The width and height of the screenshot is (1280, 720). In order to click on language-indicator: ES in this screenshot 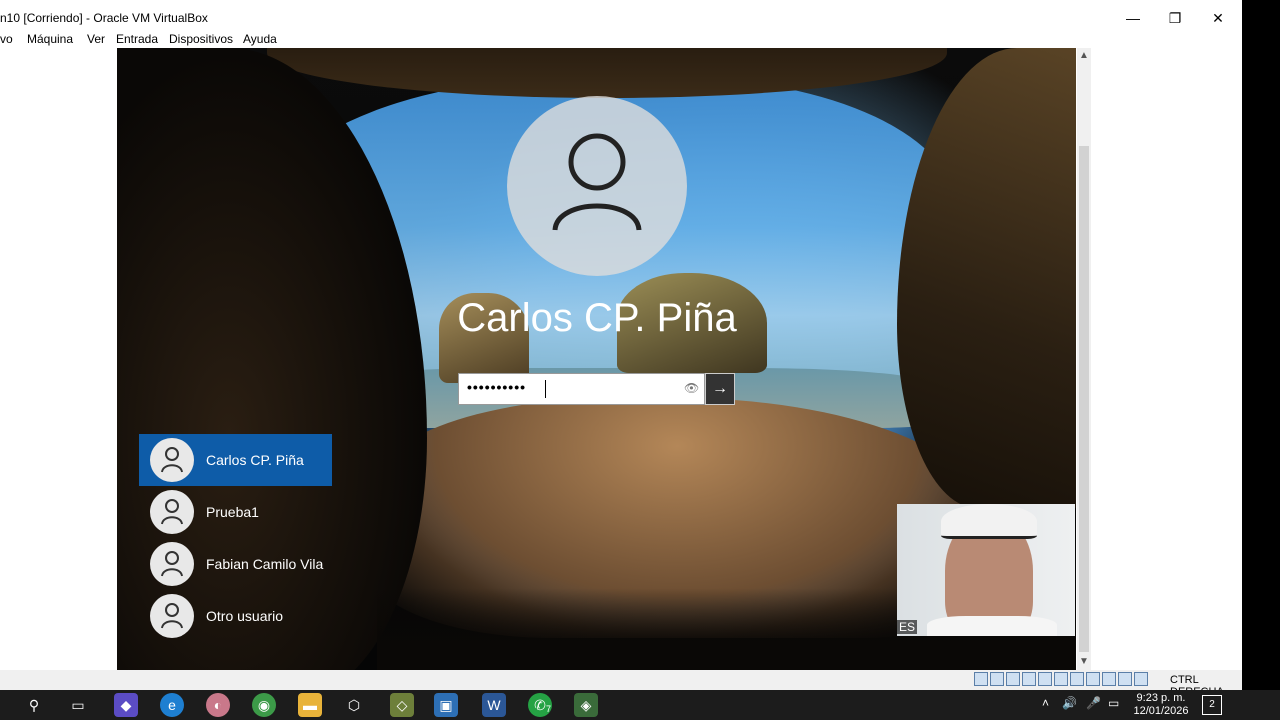, I will do `click(907, 627)`.